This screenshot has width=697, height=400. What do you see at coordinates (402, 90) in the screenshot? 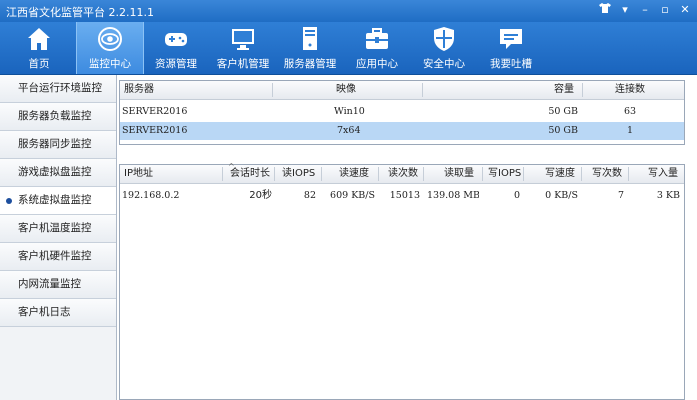
I see `table-header: 服务器 映像 容量 连接数` at bounding box center [402, 90].